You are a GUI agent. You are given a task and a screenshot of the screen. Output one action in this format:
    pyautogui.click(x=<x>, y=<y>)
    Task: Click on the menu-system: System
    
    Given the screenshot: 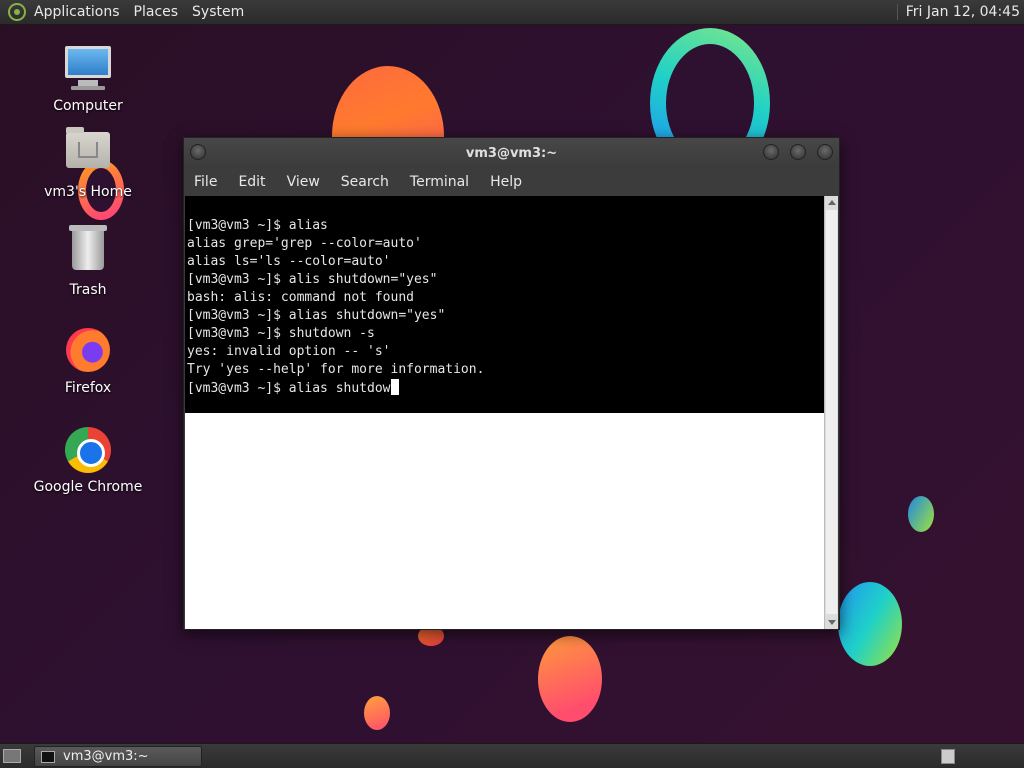 What is the action you would take?
    pyautogui.click(x=218, y=12)
    